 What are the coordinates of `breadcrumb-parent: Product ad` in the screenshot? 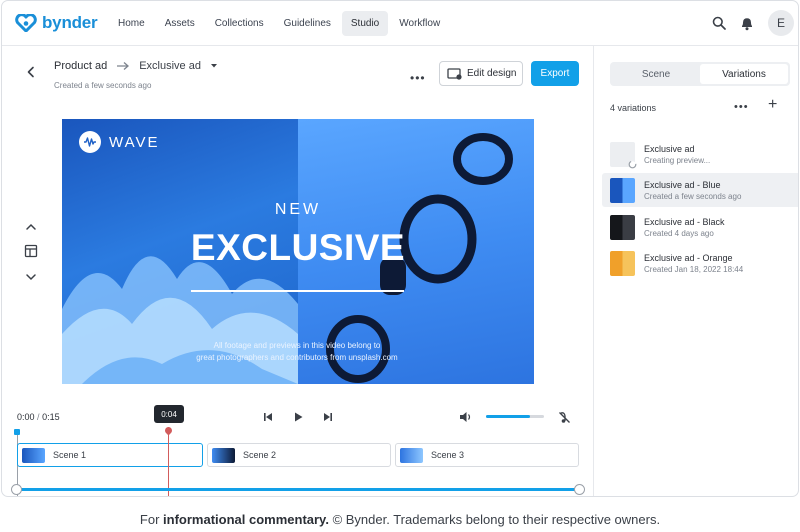 It's located at (80, 66).